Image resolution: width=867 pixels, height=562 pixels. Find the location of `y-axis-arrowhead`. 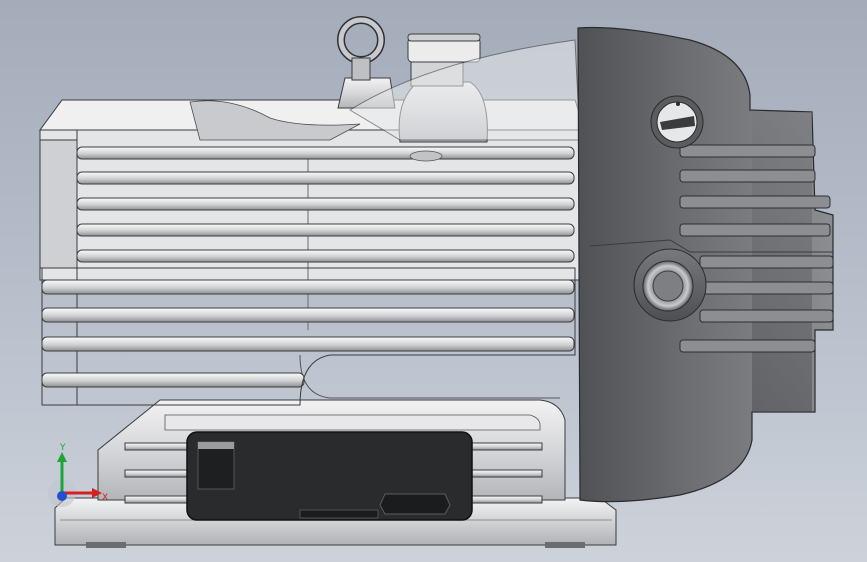

y-axis-arrowhead is located at coordinates (62, 457).